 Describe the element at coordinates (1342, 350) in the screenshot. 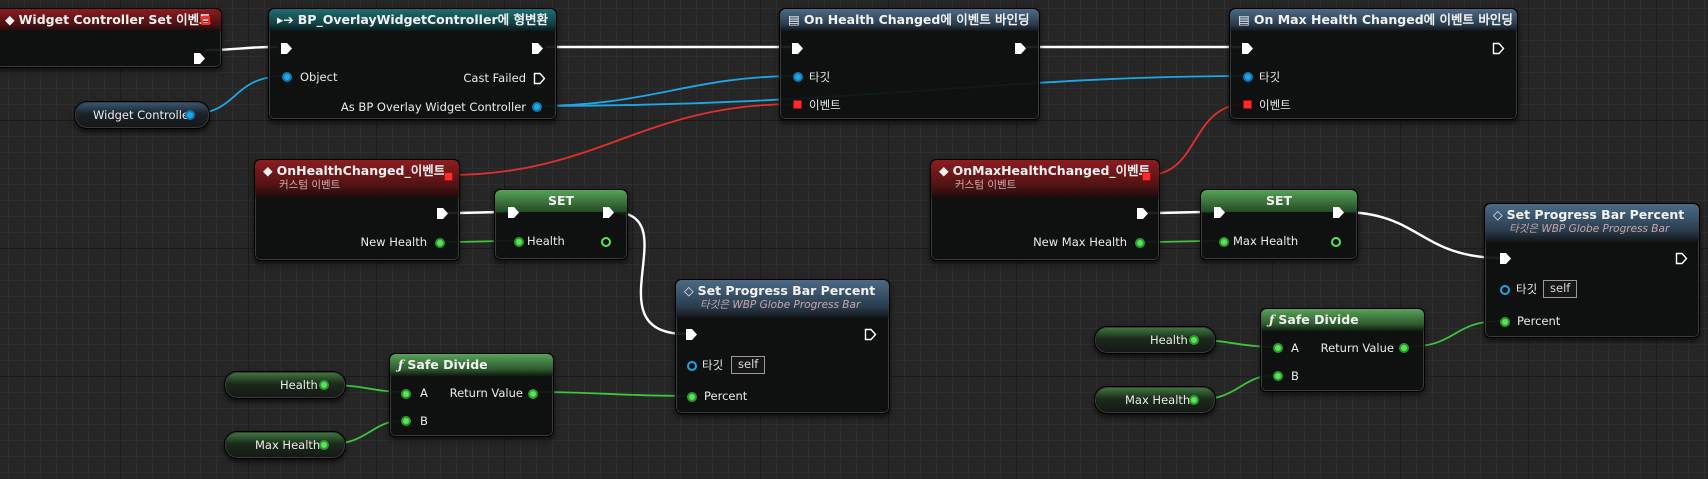

I see `safe-divide-node-2: ƒ Safe Divide A Return Value B` at that location.